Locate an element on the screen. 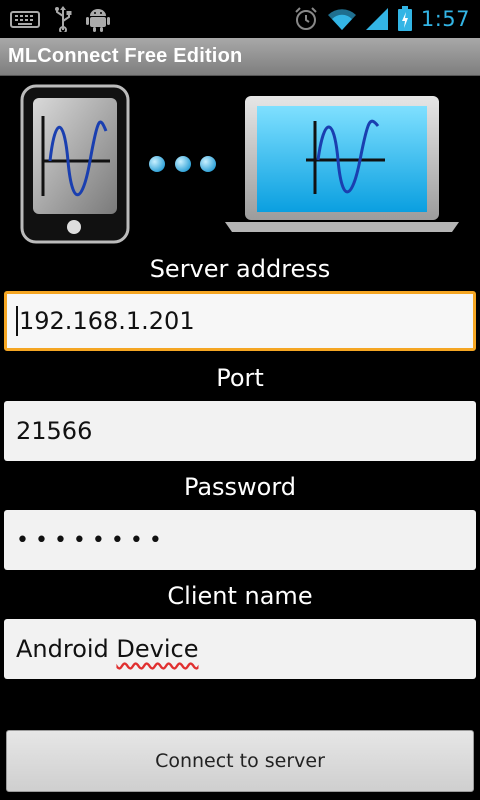  android-debug-icon is located at coordinates (98, 20).